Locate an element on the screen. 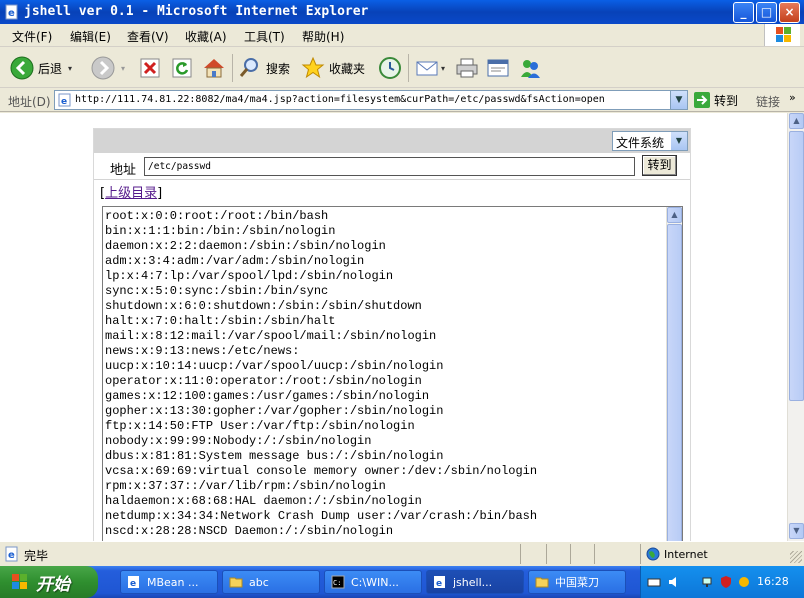 The image size is (804, 598). task-label: 中国菜刀 is located at coordinates (577, 582).